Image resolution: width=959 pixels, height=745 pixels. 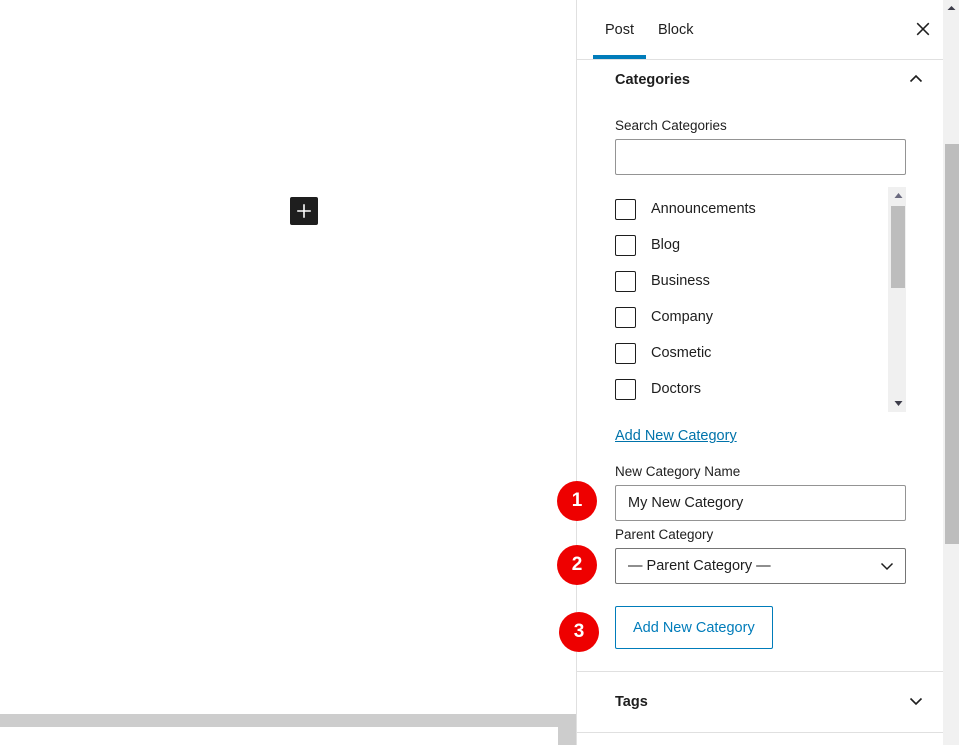 What do you see at coordinates (760, 732) in the screenshot?
I see `tags-section-bottom-divider` at bounding box center [760, 732].